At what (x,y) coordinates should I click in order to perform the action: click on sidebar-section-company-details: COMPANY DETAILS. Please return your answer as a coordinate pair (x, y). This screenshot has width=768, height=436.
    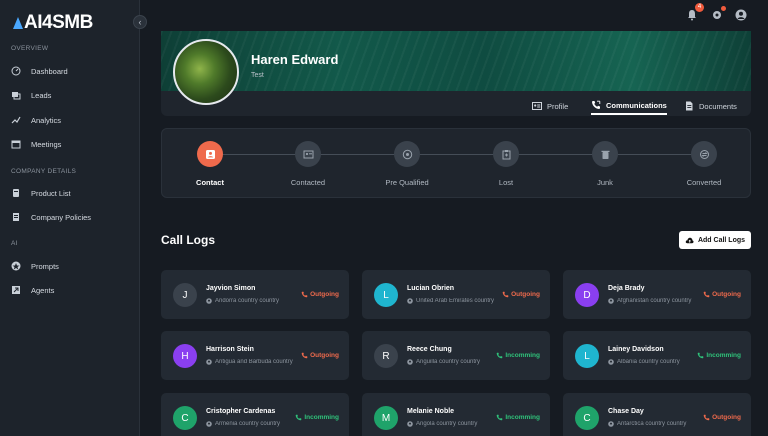
    Looking at the image, I should click on (44, 171).